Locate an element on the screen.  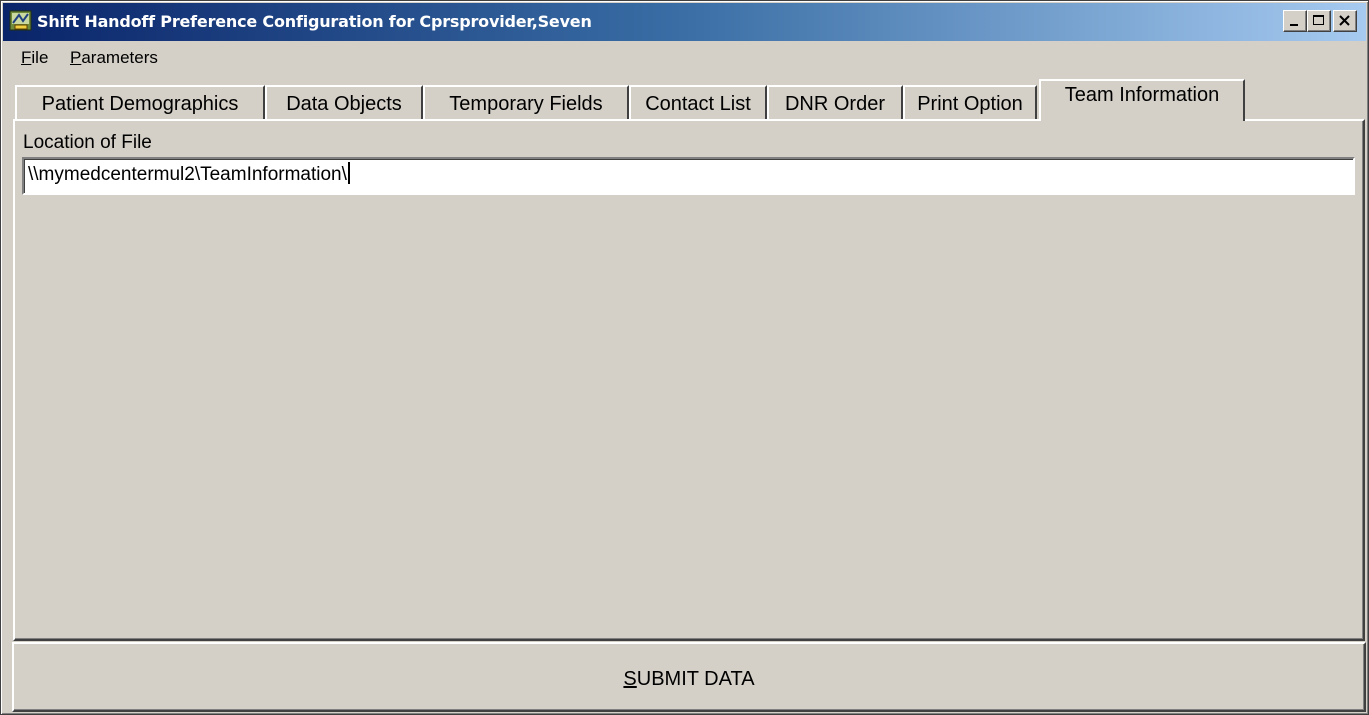
menu-parameters-label: arameters is located at coordinates (119, 57).